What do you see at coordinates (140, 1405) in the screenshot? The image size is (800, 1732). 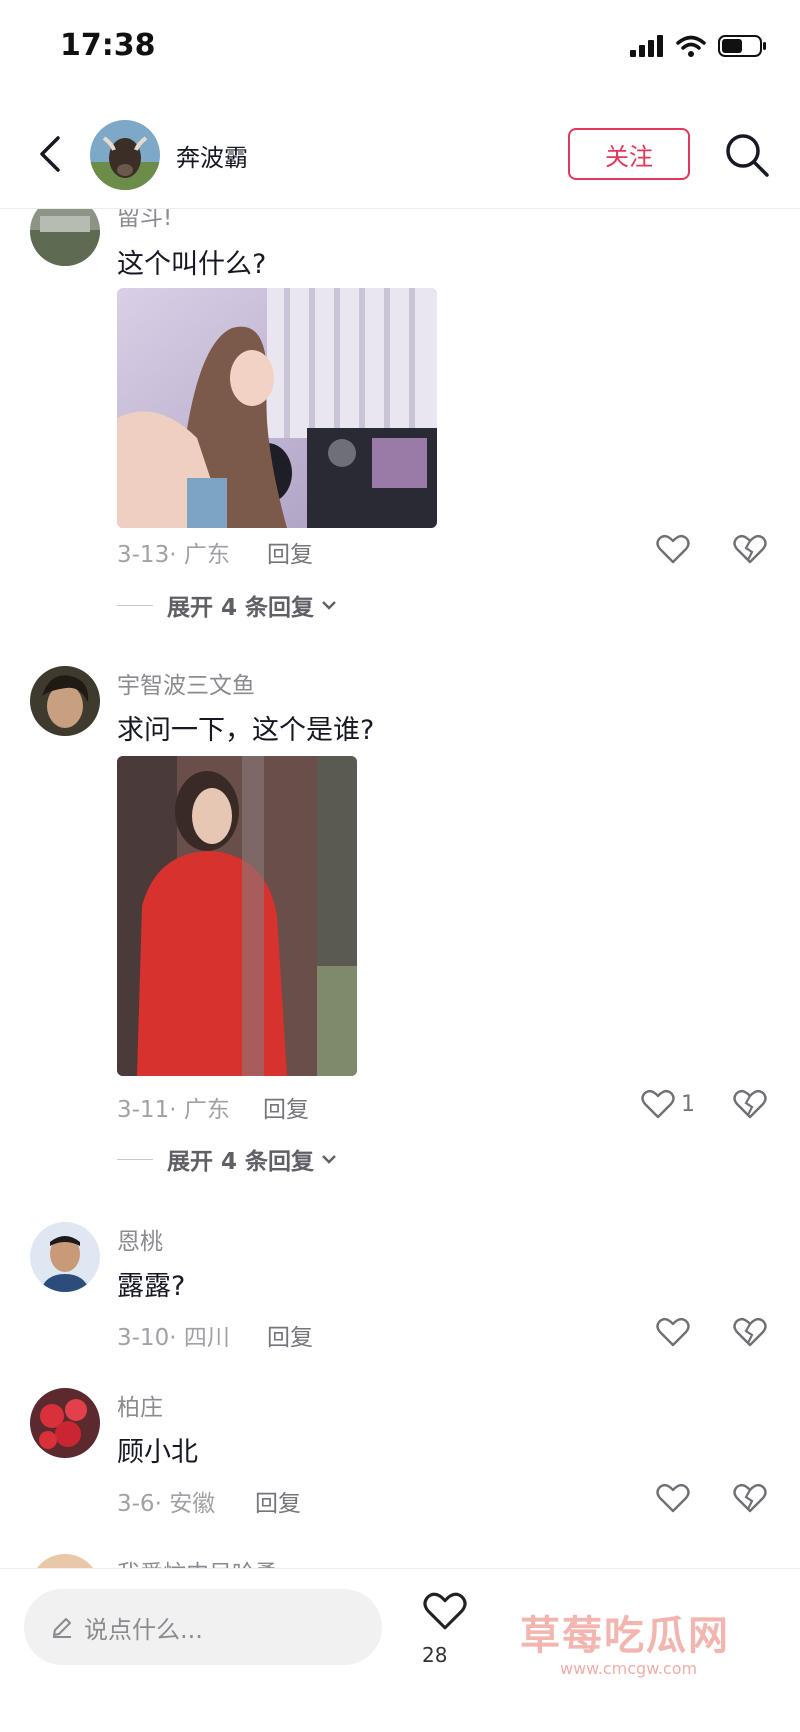 I see `commenter-name: 柏庄` at bounding box center [140, 1405].